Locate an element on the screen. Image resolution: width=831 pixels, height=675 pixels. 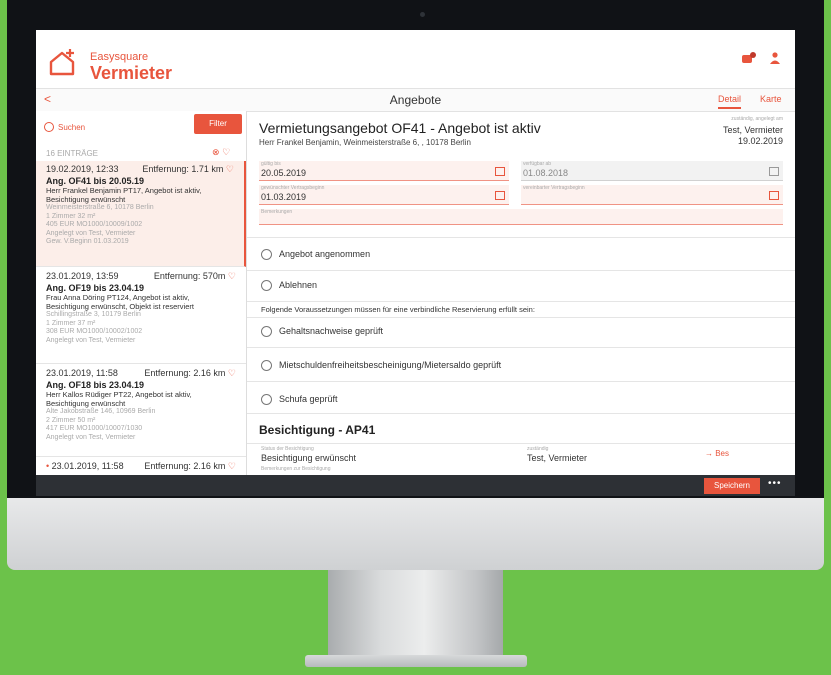
tab-detail: Detail is located at coordinates (730, 101).